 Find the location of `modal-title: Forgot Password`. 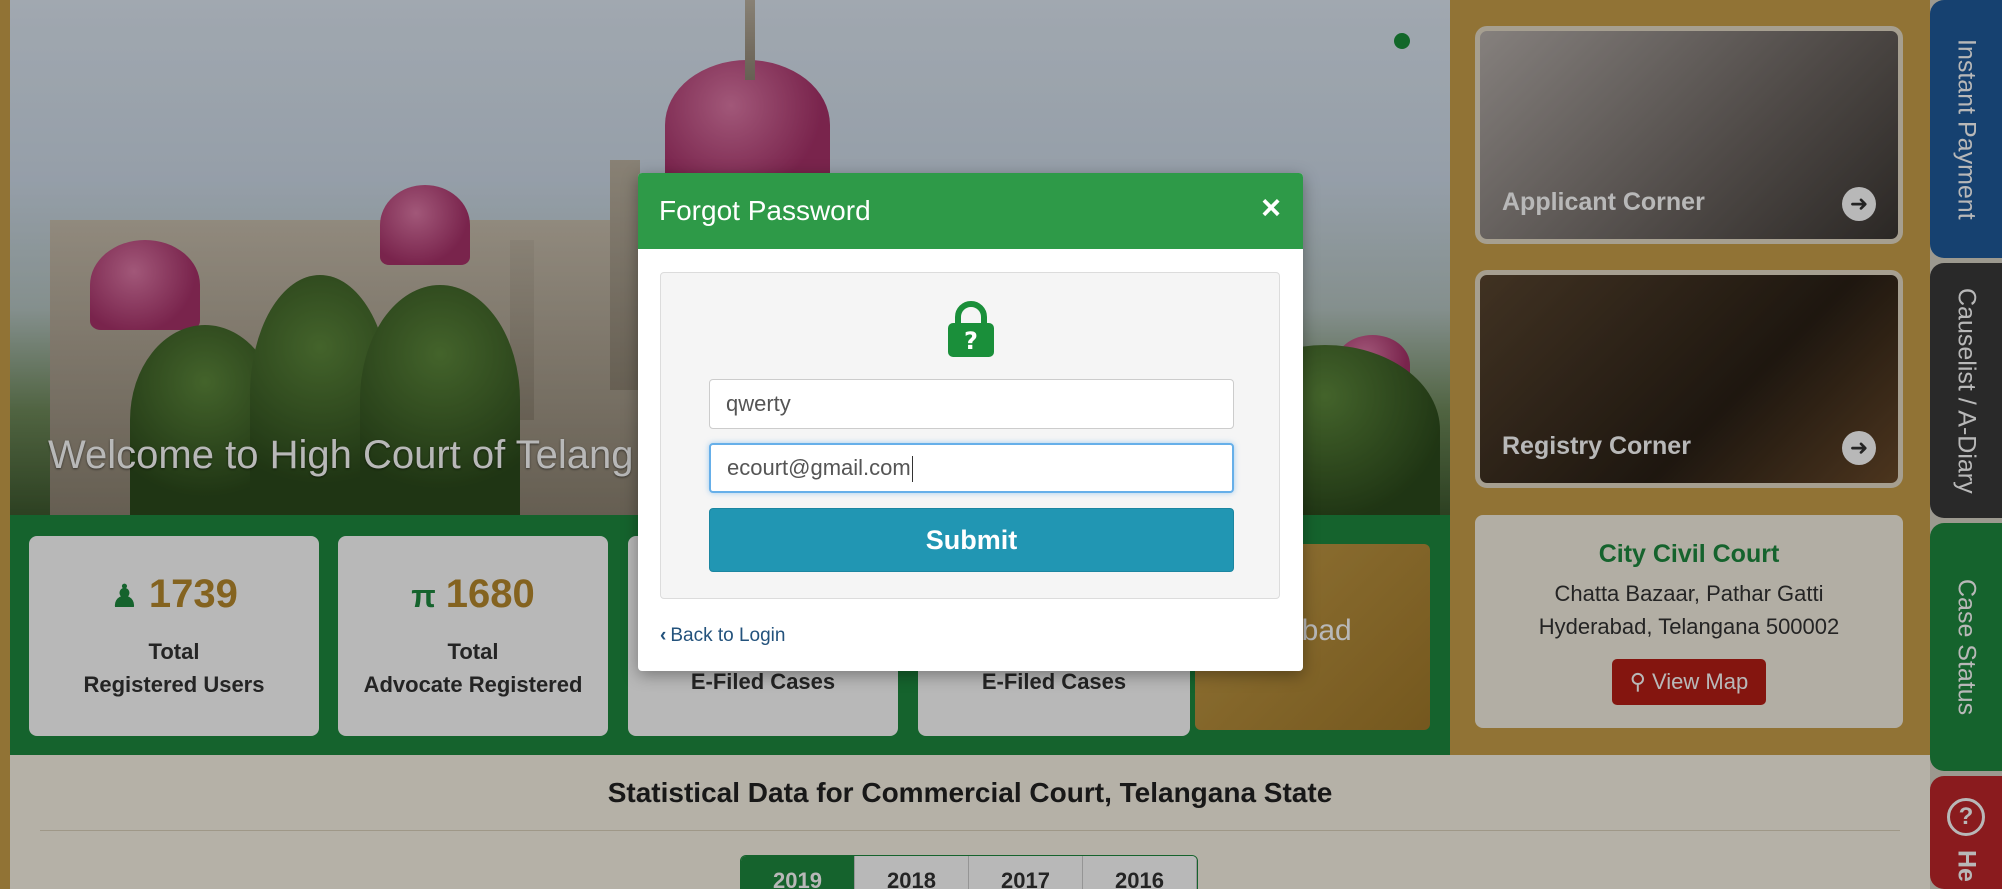

modal-title: Forgot Password is located at coordinates (765, 210).